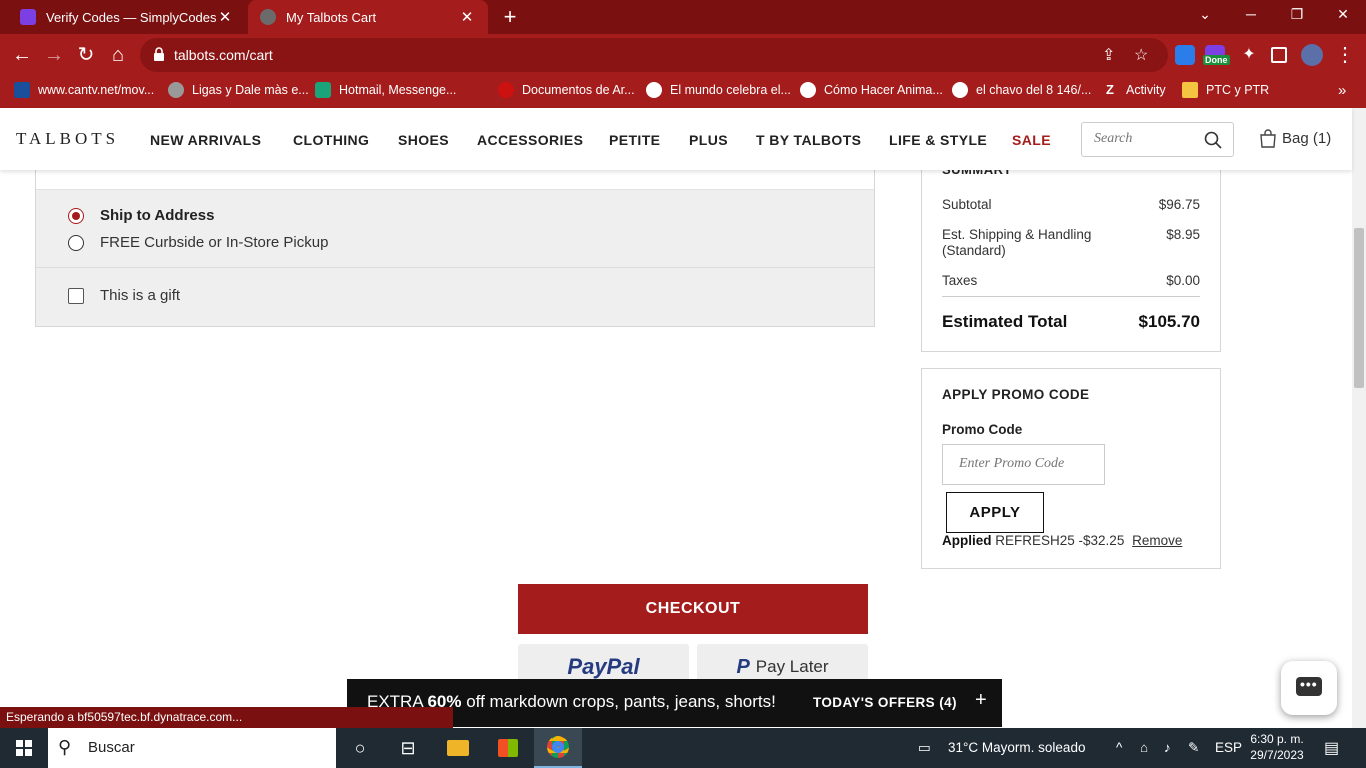  I want to click on menu-kebab-icon: ⋮, so click(1345, 55).